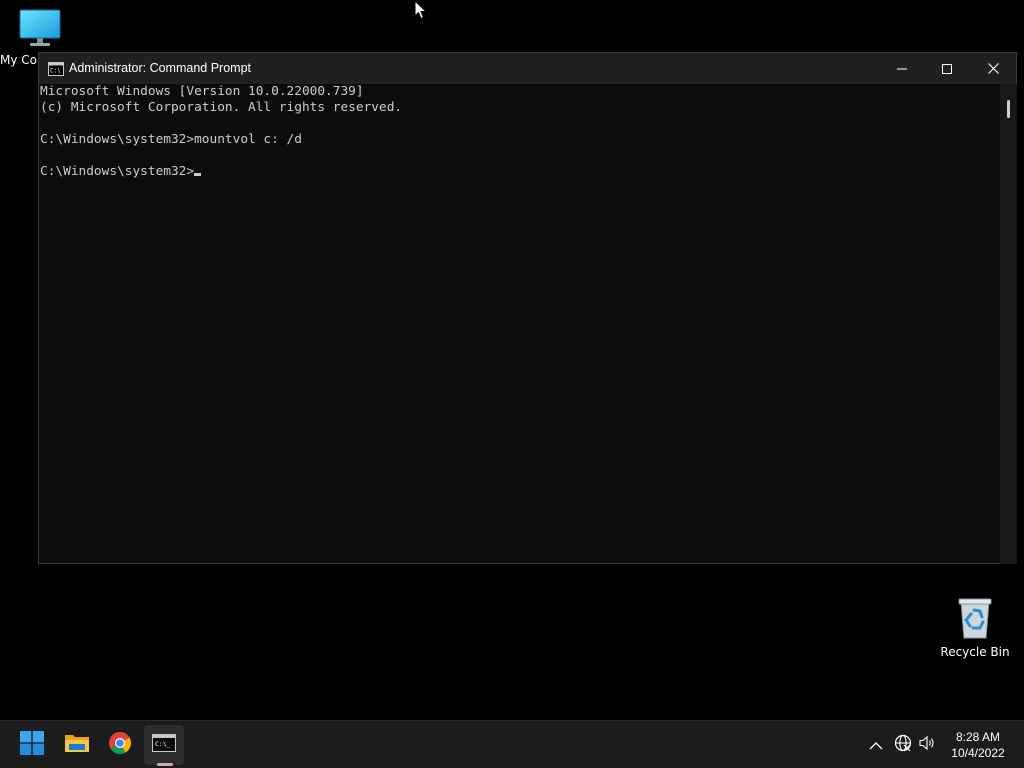  I want to click on close-button, so click(993, 68).